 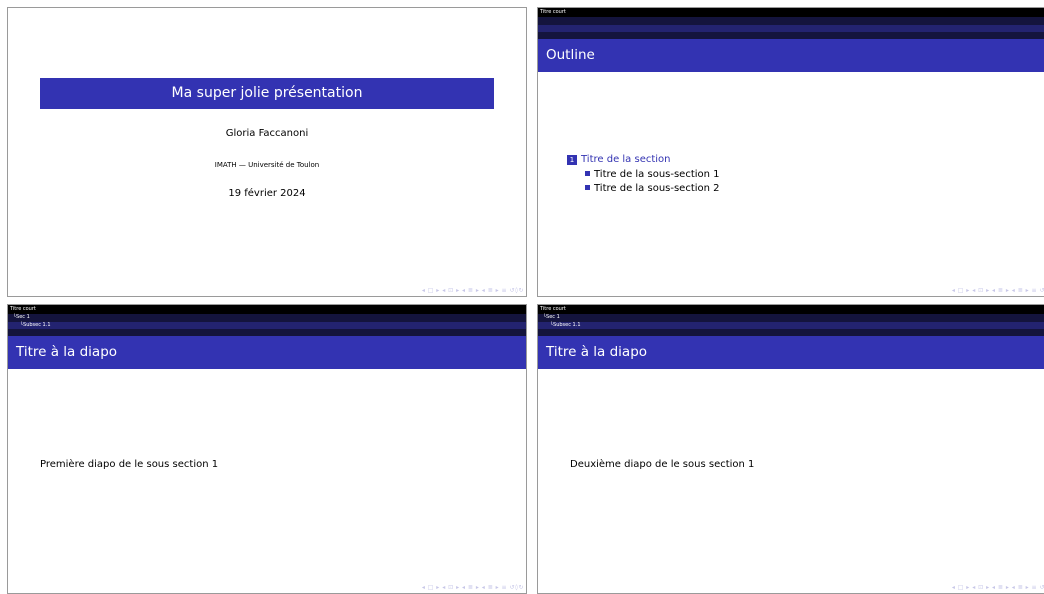 What do you see at coordinates (626, 159) in the screenshot?
I see `toc-section-title: Titre de la section` at bounding box center [626, 159].